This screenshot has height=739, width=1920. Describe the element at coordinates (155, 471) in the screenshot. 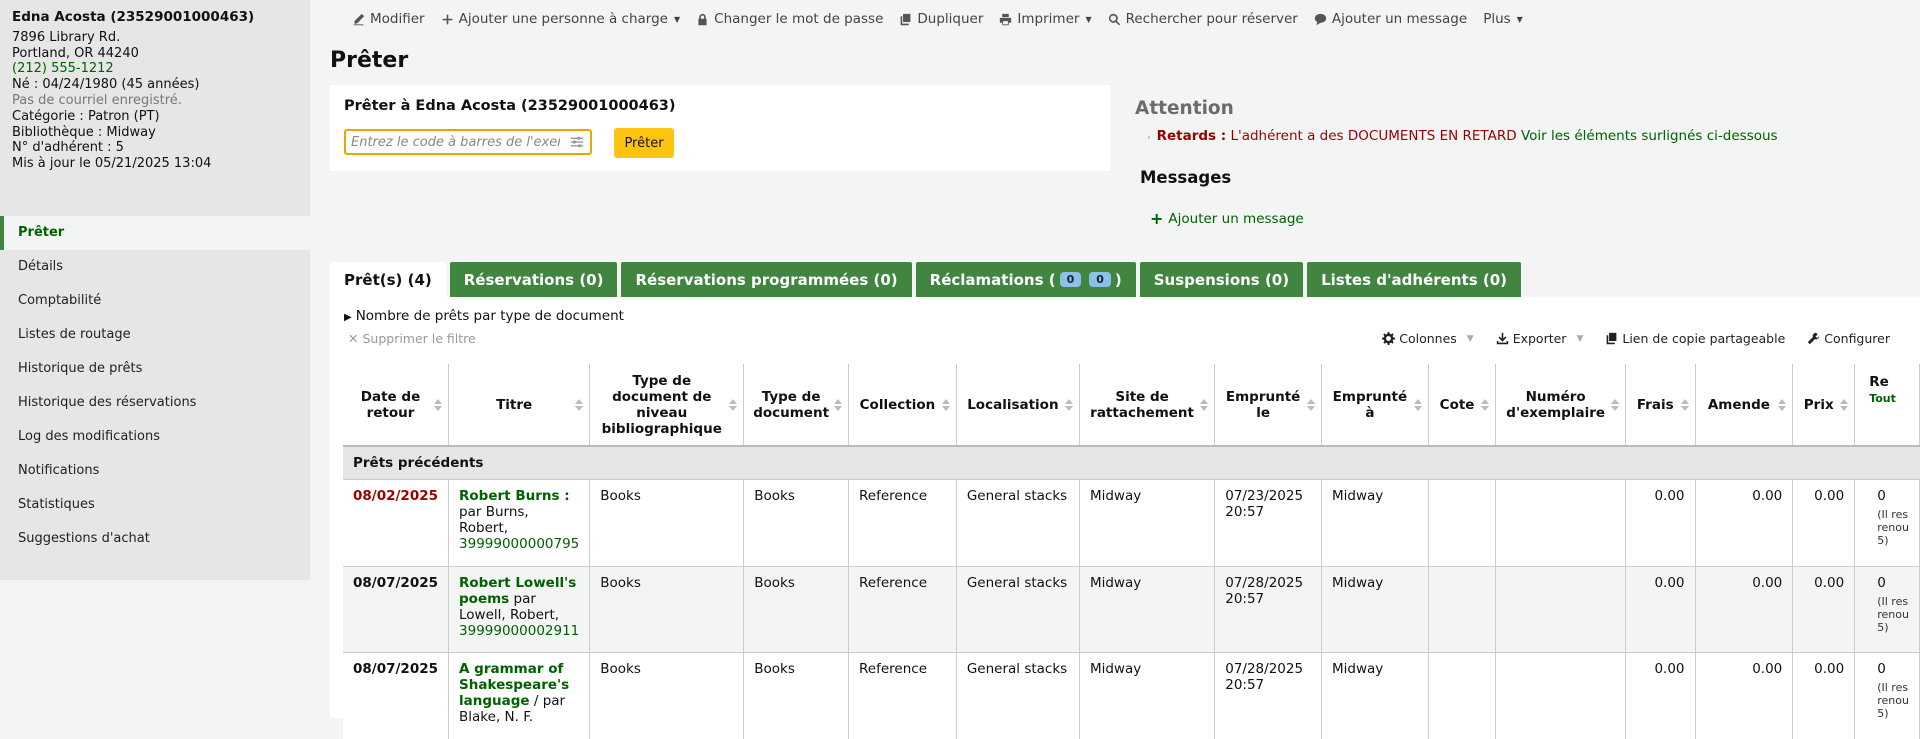

I see `nav-notifications: Notifications` at that location.